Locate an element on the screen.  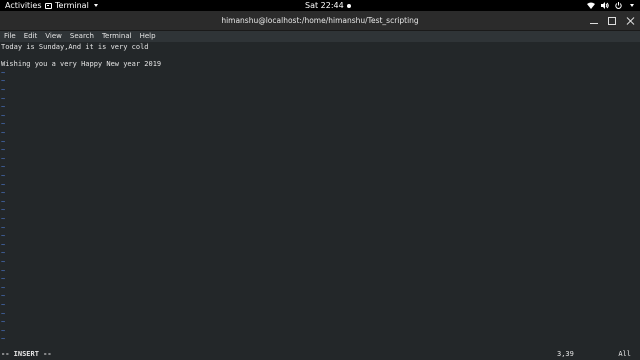
wifi-icon is located at coordinates (591, 5).